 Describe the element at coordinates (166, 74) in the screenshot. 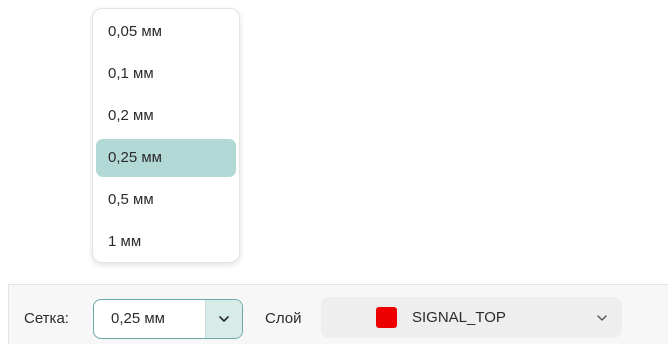

I see `grid-option-0-1: 0,1 мм` at that location.